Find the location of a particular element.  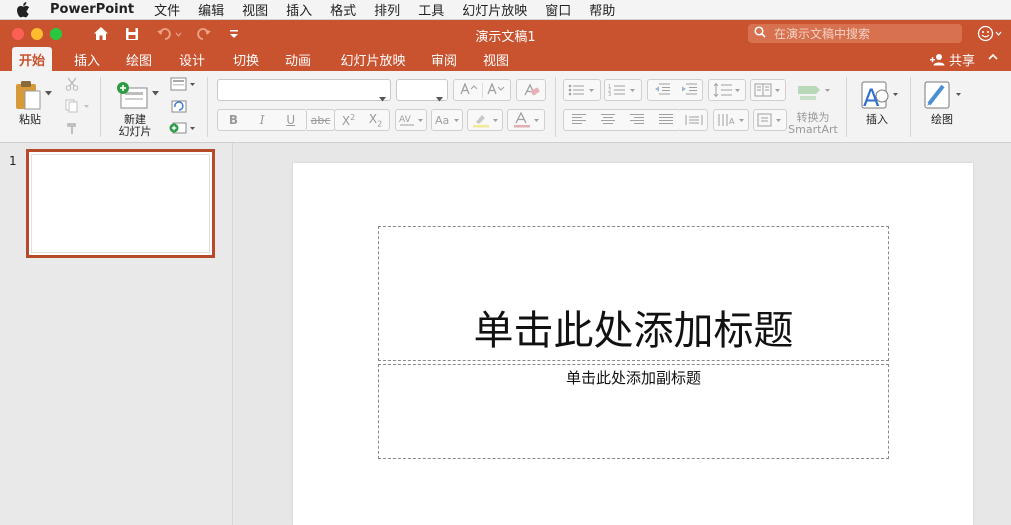

tab-design: 设计 is located at coordinates (192, 59).